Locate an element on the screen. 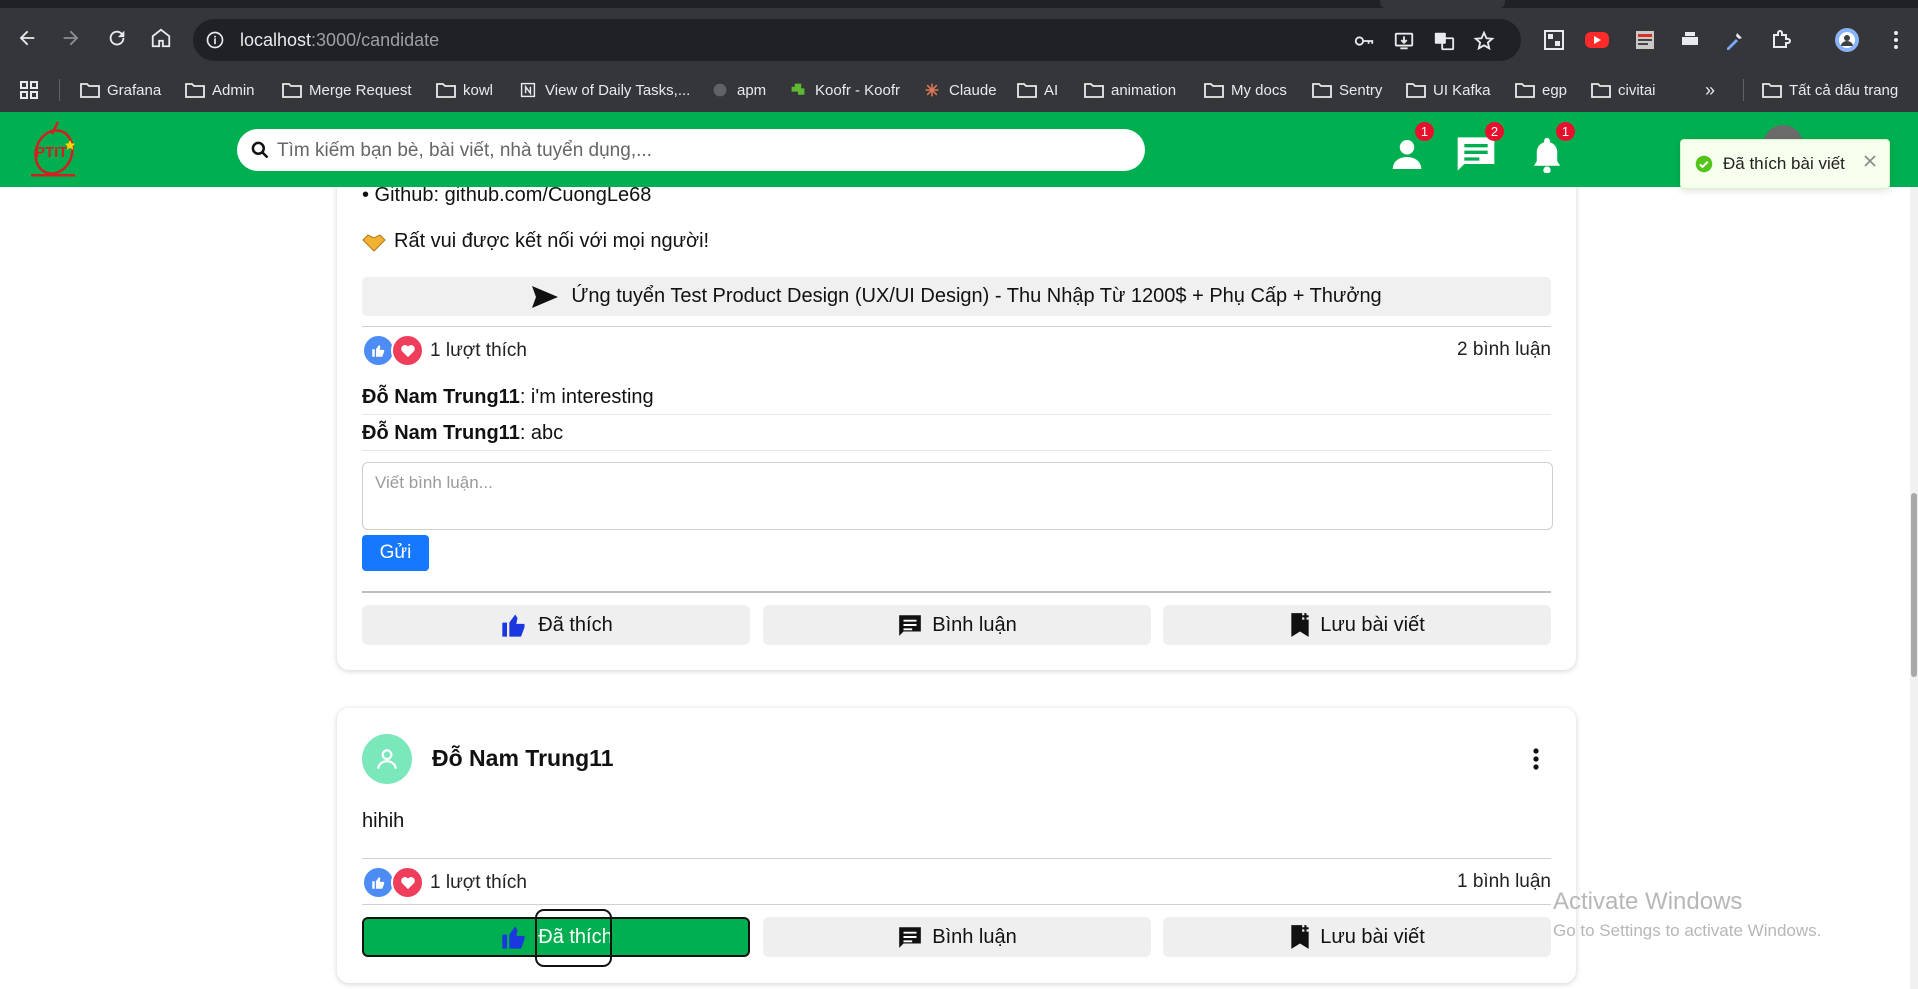  like-label: Đã thích is located at coordinates (575, 624).